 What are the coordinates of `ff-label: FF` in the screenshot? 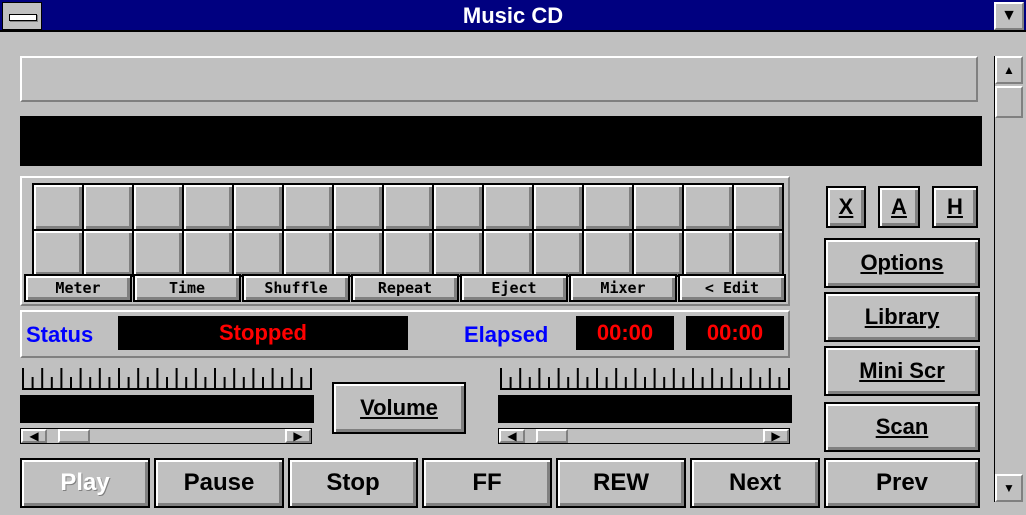 It's located at (487, 482).